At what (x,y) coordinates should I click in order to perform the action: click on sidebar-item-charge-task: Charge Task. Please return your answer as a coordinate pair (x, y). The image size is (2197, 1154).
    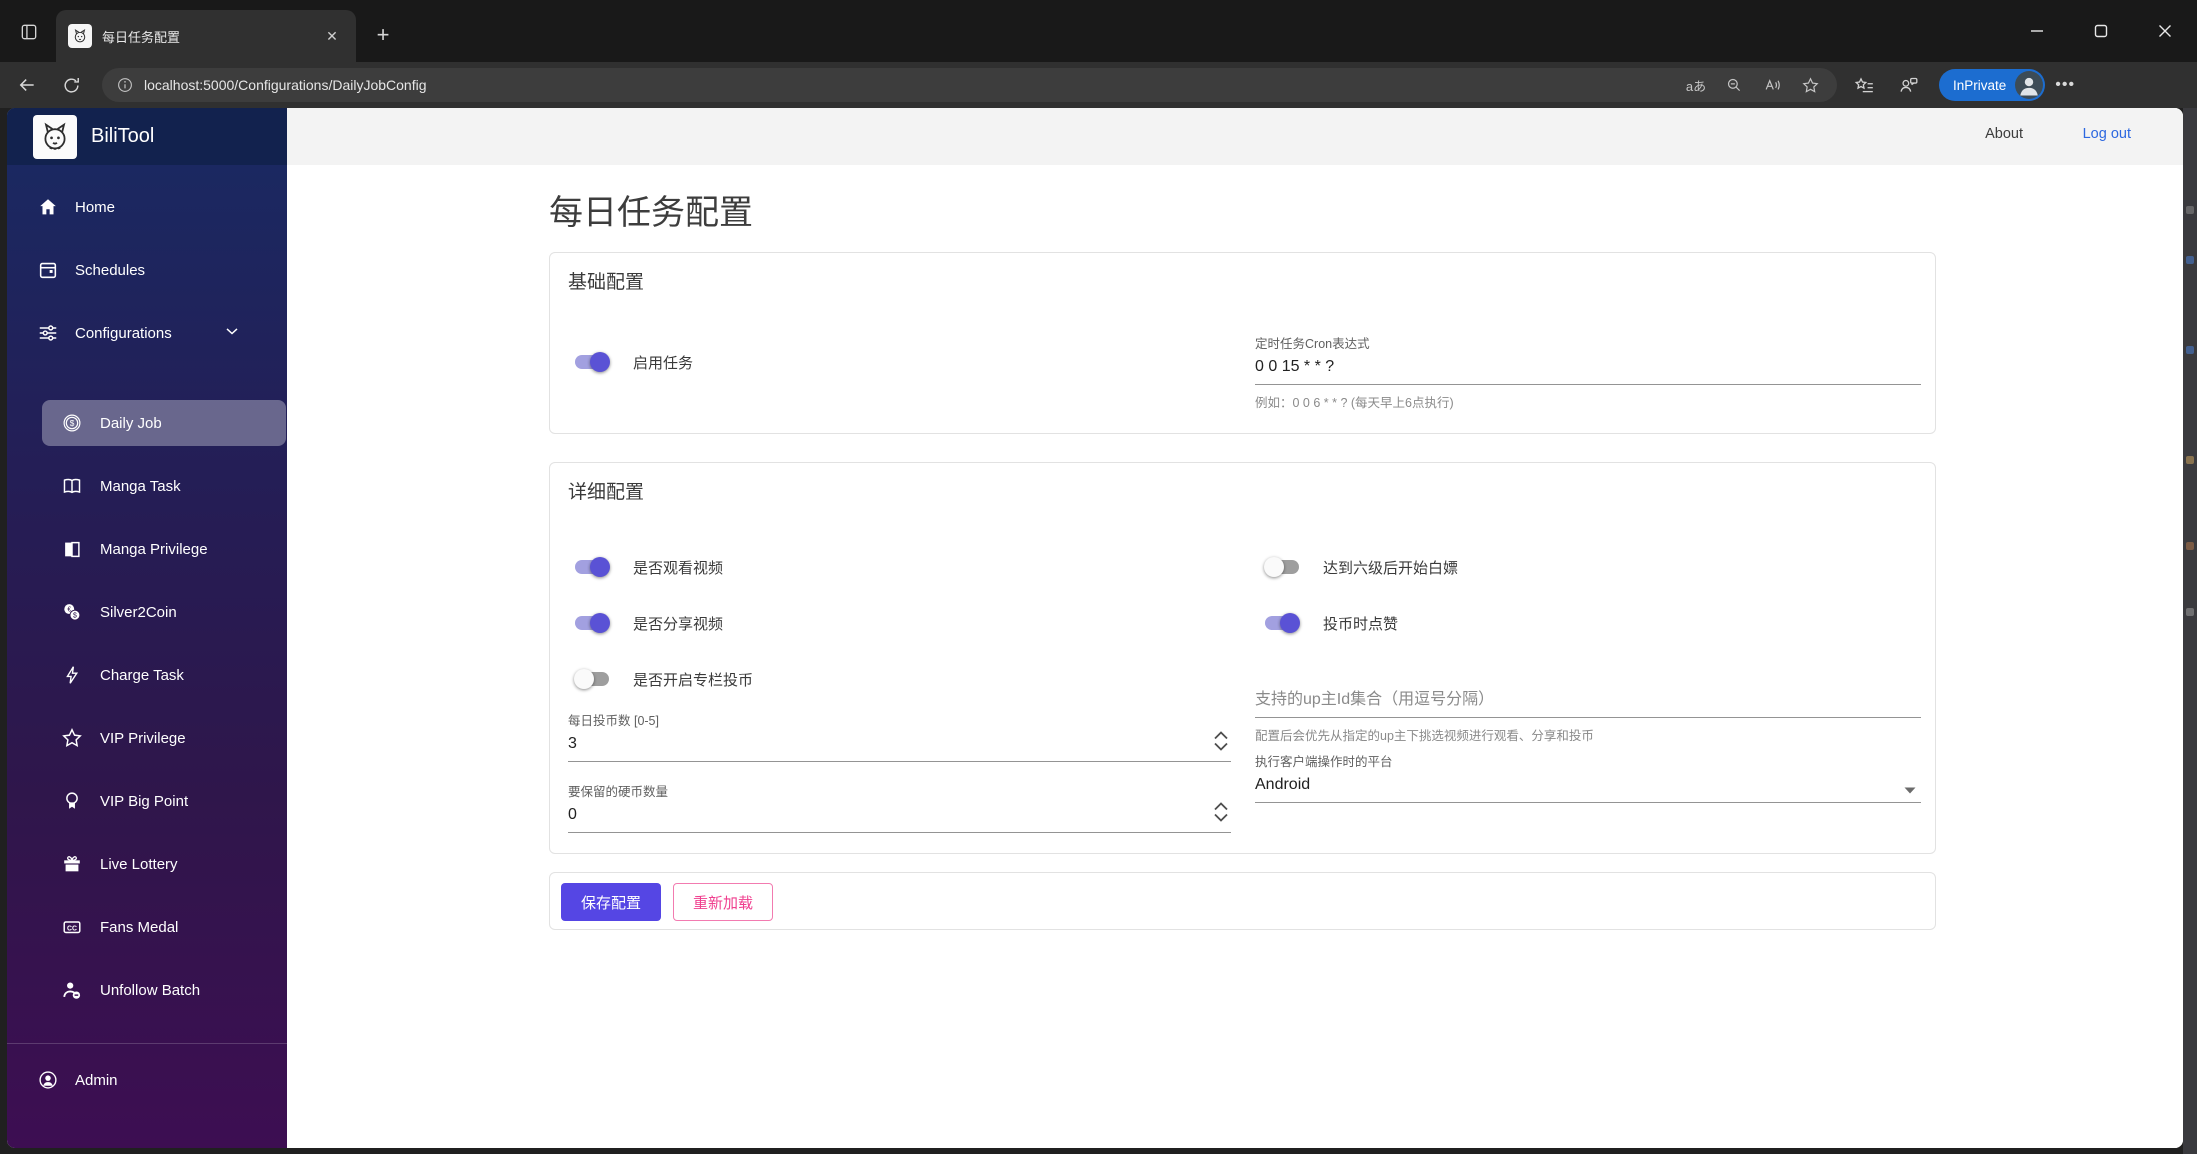
    Looking at the image, I should click on (147, 675).